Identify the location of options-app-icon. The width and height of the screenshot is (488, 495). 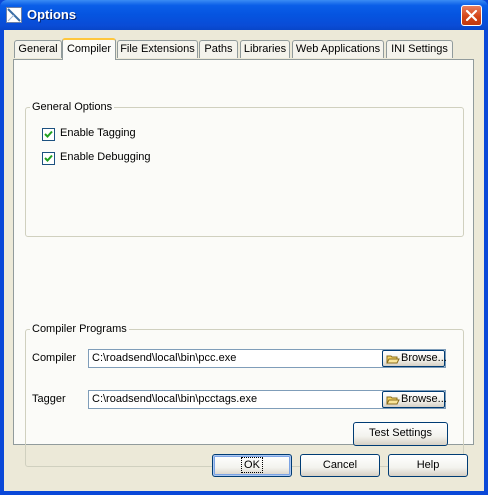
(14, 15).